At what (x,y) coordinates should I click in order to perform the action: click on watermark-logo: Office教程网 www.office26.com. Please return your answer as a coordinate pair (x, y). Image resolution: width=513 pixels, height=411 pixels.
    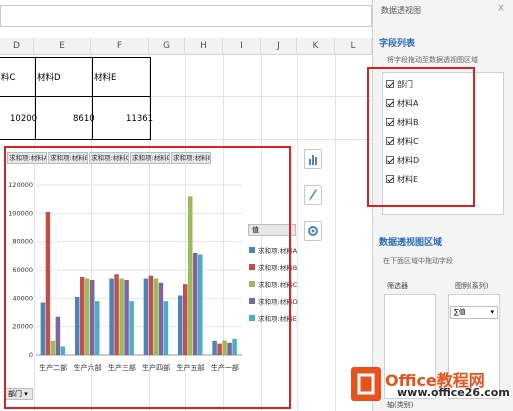
    Looking at the image, I should click on (429, 387).